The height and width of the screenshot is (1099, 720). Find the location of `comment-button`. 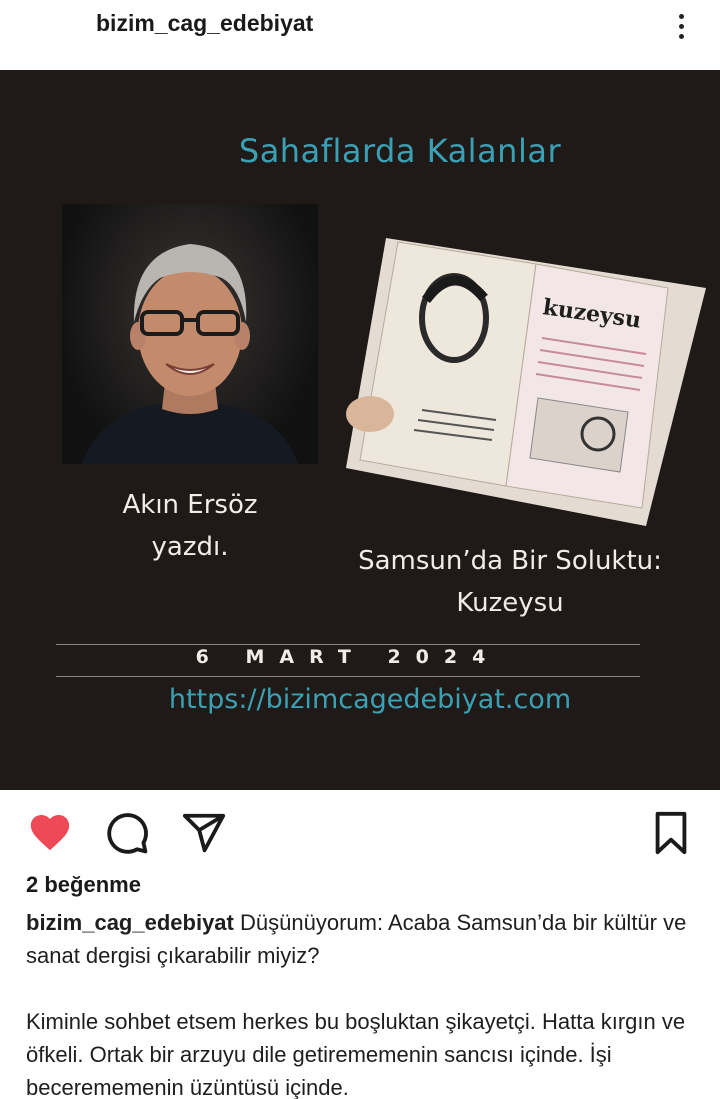

comment-button is located at coordinates (127, 833).